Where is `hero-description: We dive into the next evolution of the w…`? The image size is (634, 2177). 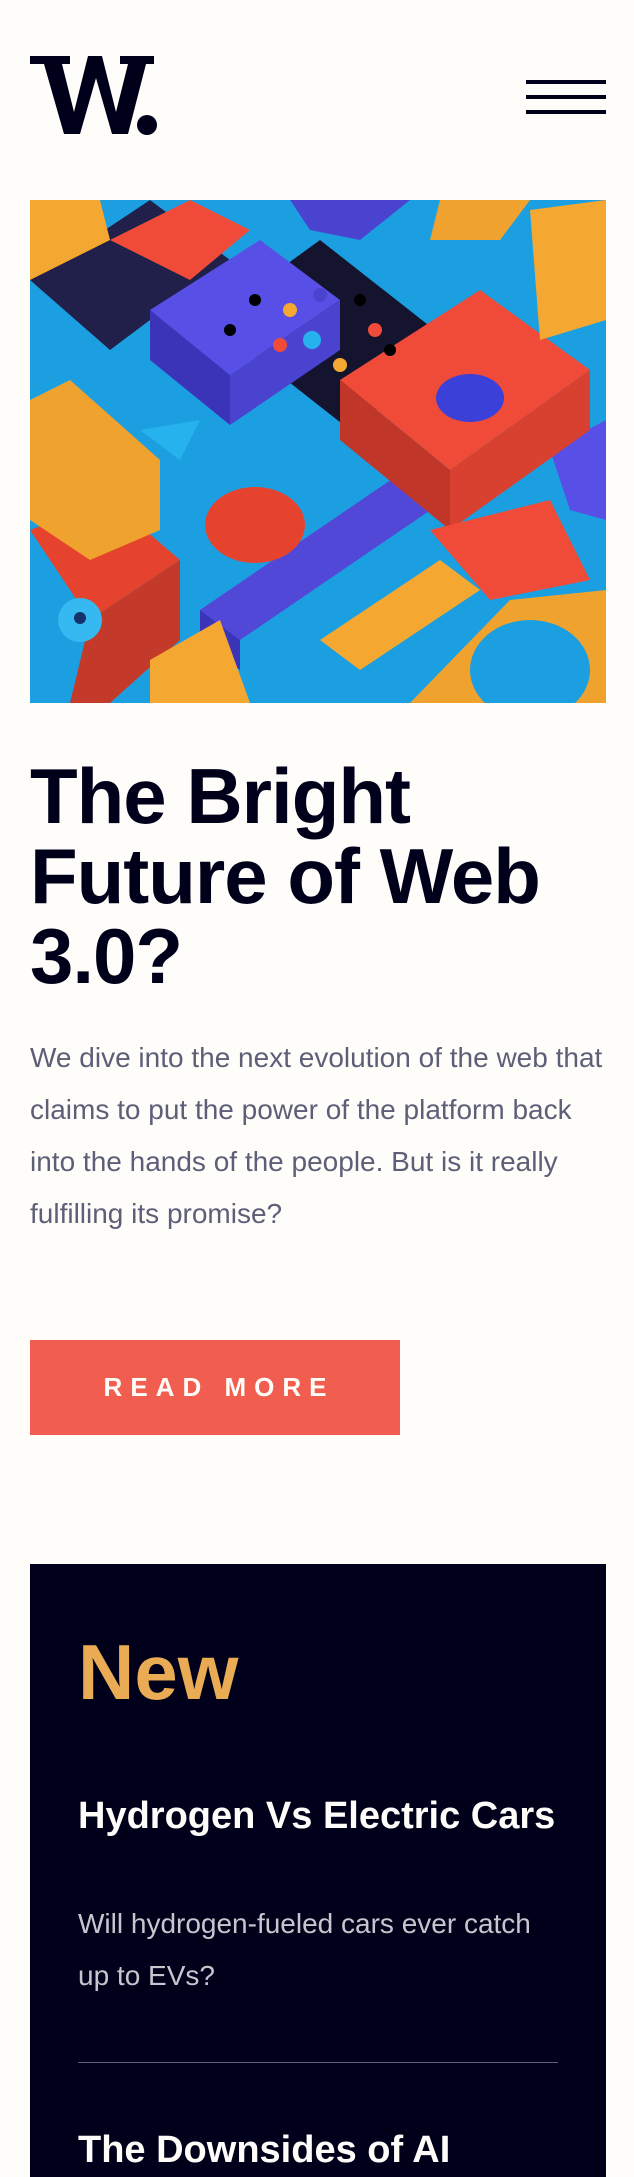 hero-description: We dive into the next evolution of the w… is located at coordinates (316, 1135).